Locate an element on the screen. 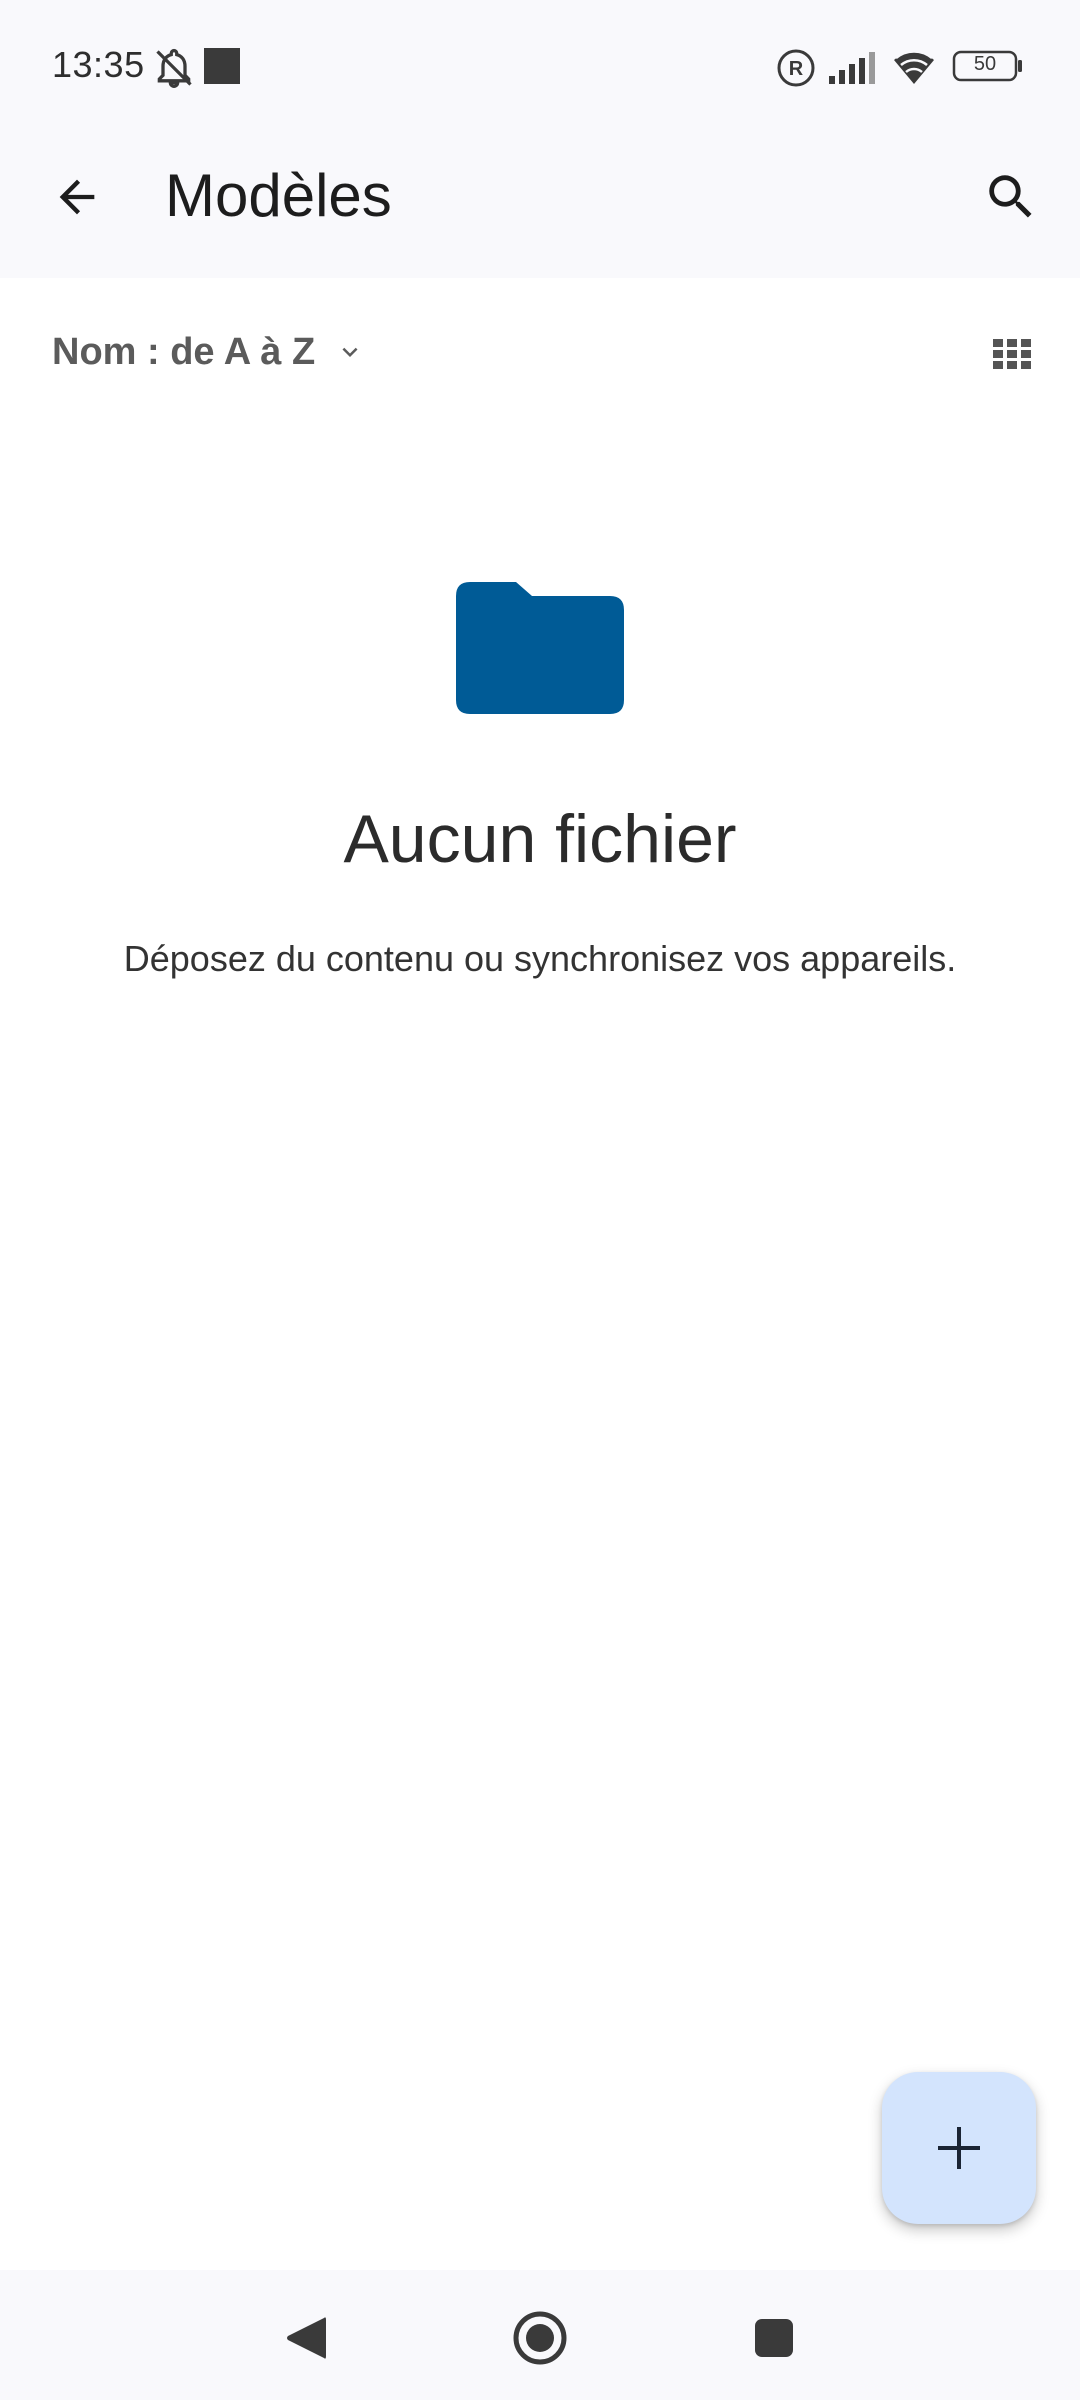  empty-state-title: Aucun fichier is located at coordinates (540, 839).